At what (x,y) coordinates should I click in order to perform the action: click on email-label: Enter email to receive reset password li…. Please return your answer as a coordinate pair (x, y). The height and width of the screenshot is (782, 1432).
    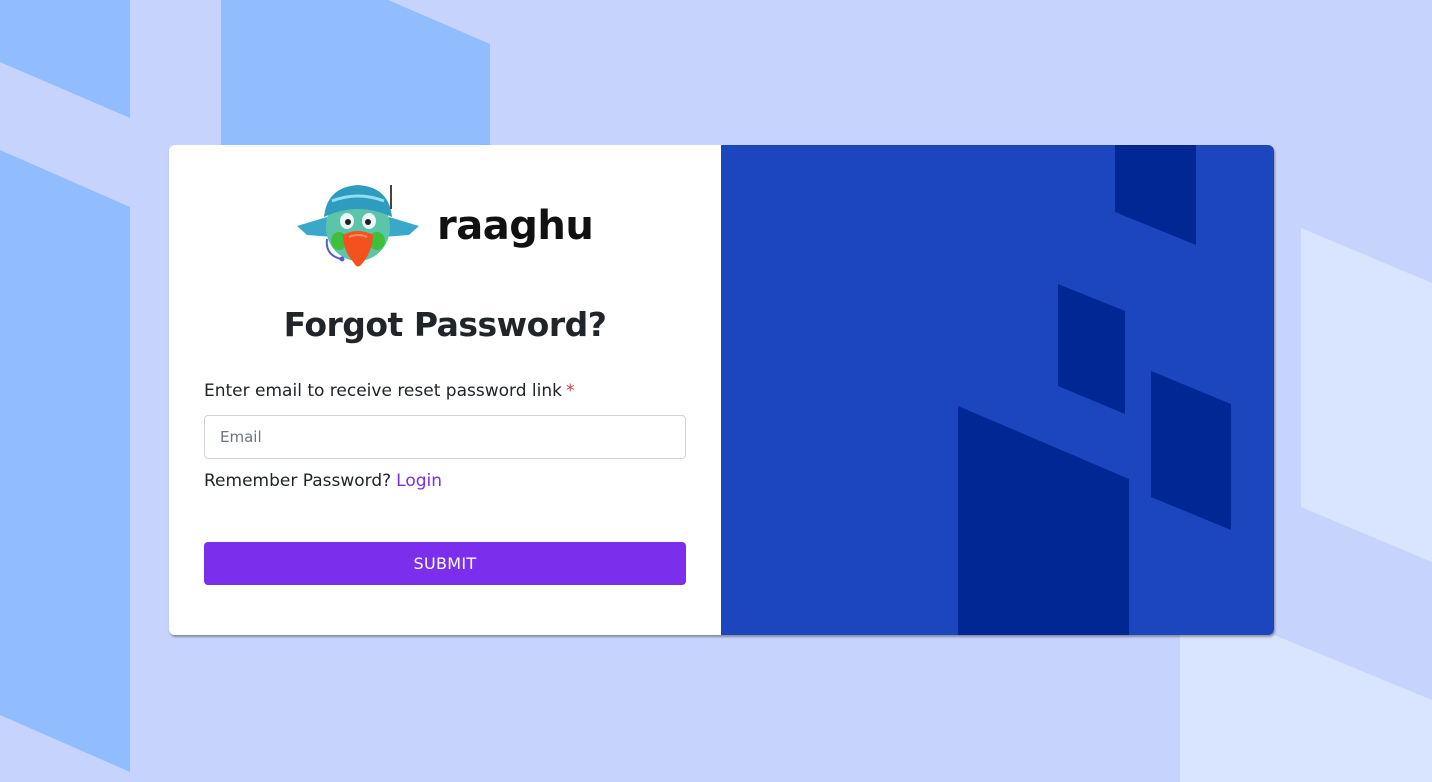
    Looking at the image, I should click on (389, 391).